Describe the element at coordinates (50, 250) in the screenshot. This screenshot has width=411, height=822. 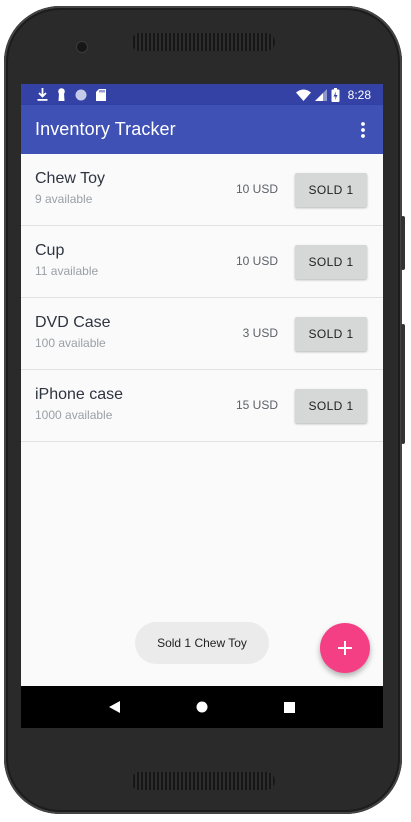
I see `product-name: Cup` at that location.